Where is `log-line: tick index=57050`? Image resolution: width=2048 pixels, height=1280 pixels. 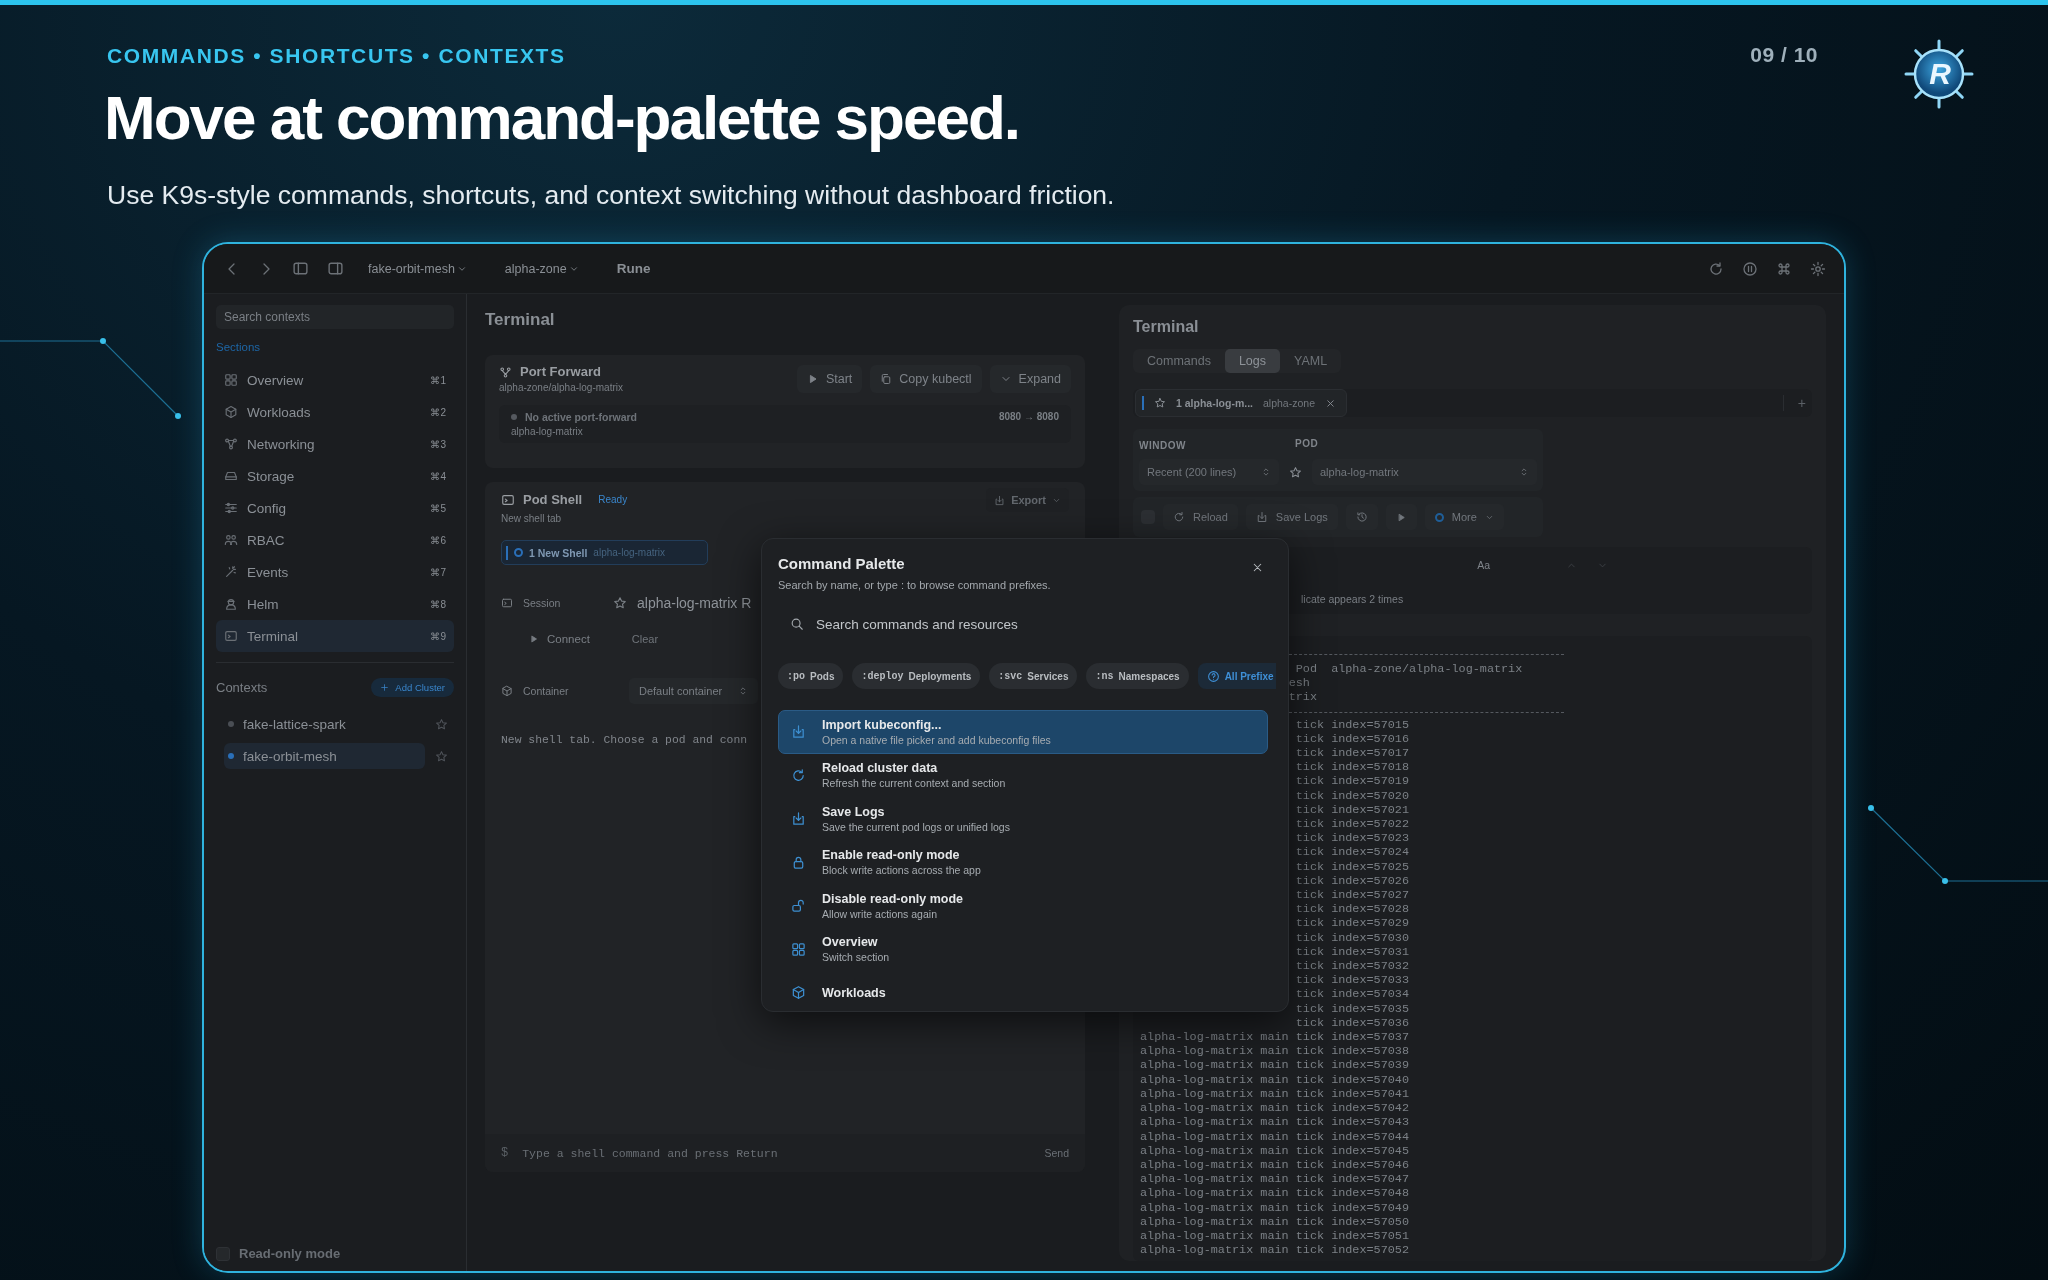 log-line: tick index=57050 is located at coordinates (1352, 1221).